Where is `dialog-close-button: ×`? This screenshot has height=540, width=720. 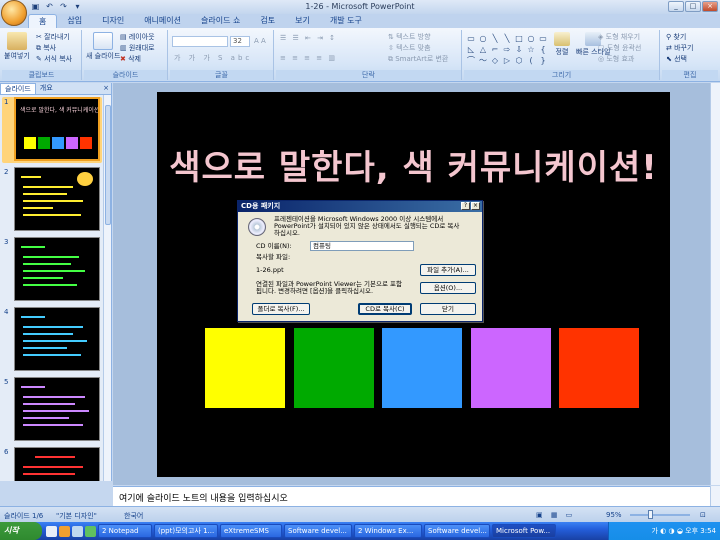
dialog-close-button: × is located at coordinates (475, 206).